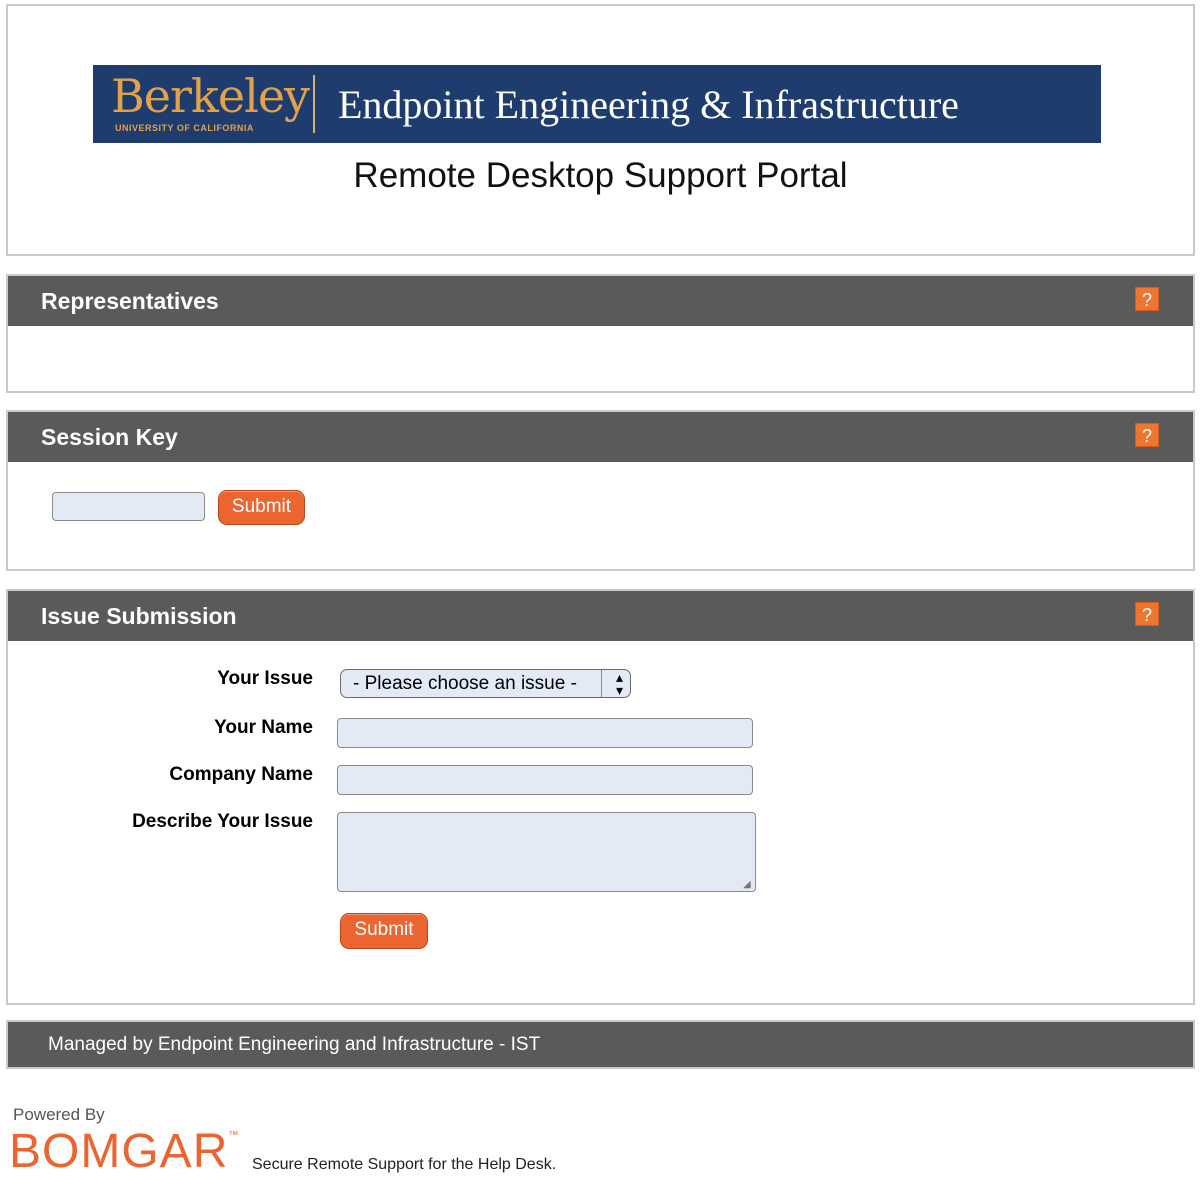 This screenshot has height=1200, width=1200. Describe the element at coordinates (234, 1135) in the screenshot. I see `trademark-symbol: ™` at that location.